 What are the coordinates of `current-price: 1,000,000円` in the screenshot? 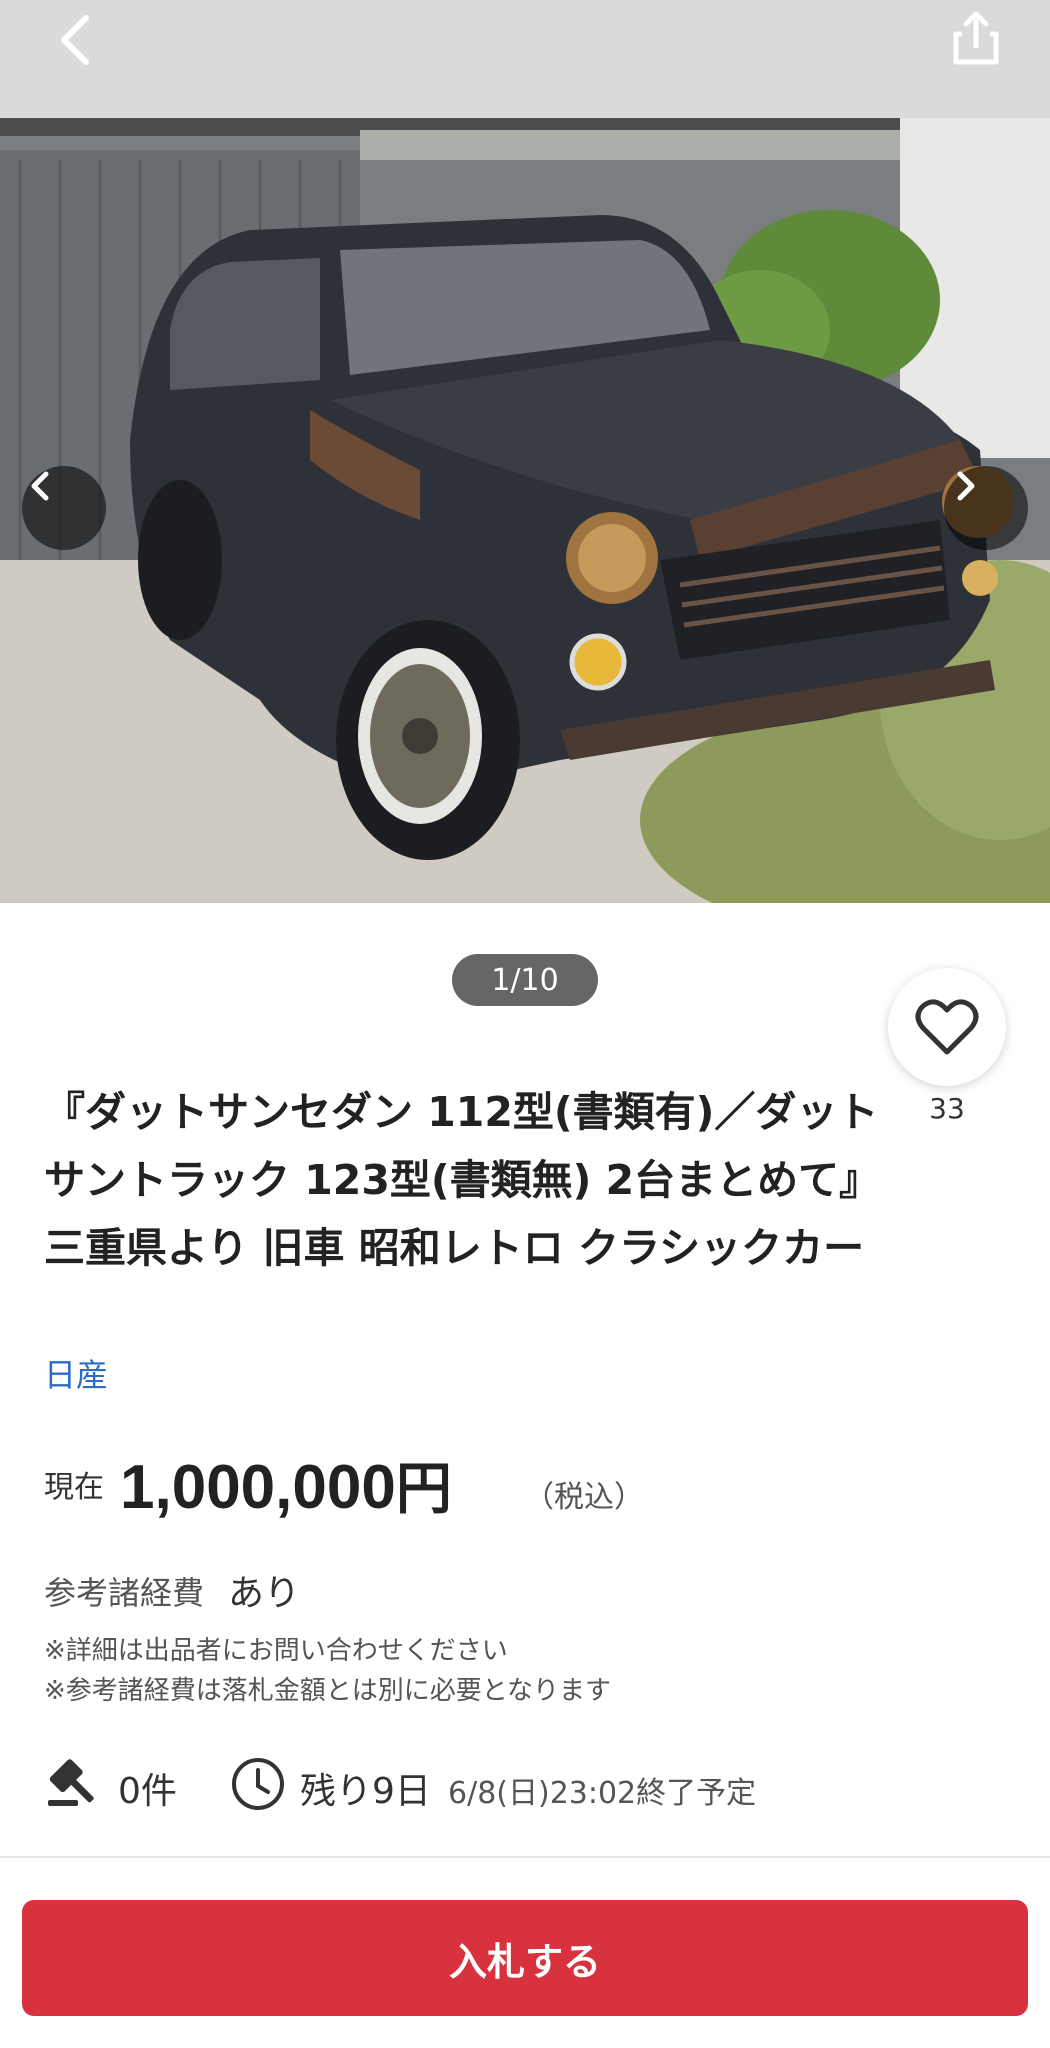 It's located at (286, 1484).